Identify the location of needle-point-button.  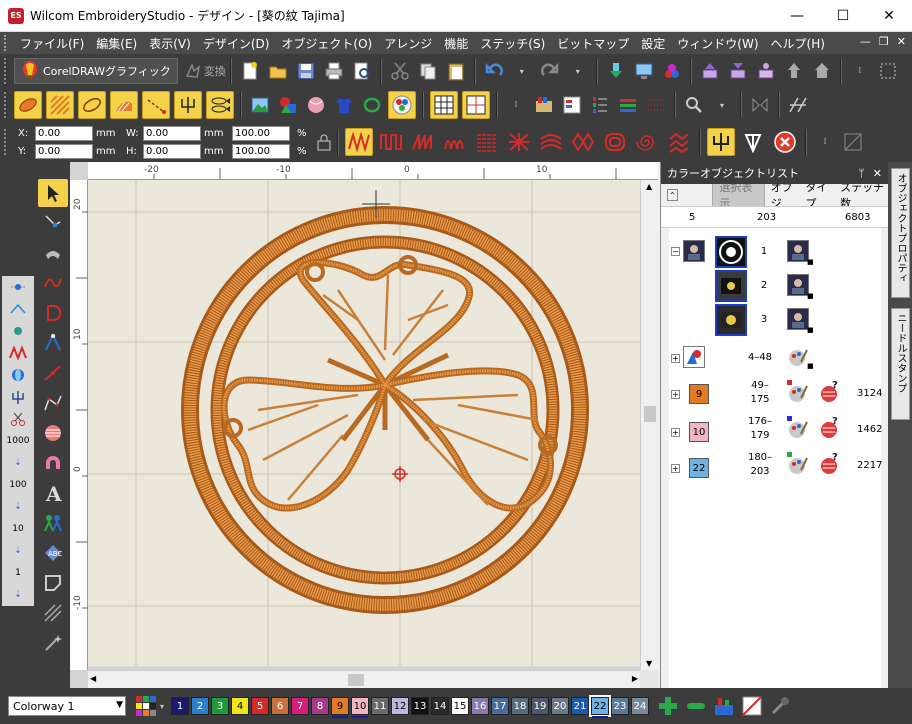
(721, 142).